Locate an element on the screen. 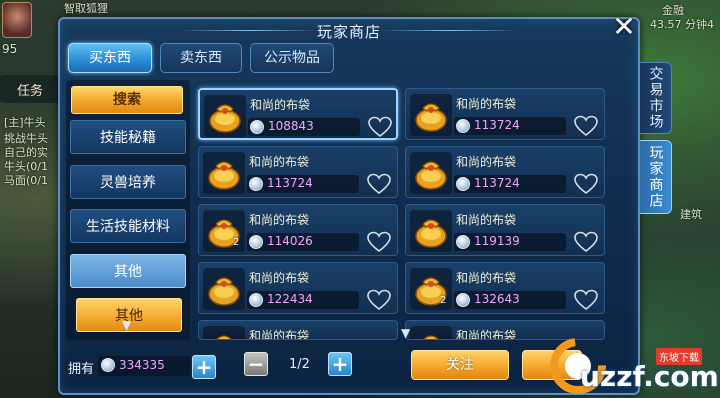 The width and height of the screenshot is (720, 398). money-amount: 334335 is located at coordinates (142, 365).